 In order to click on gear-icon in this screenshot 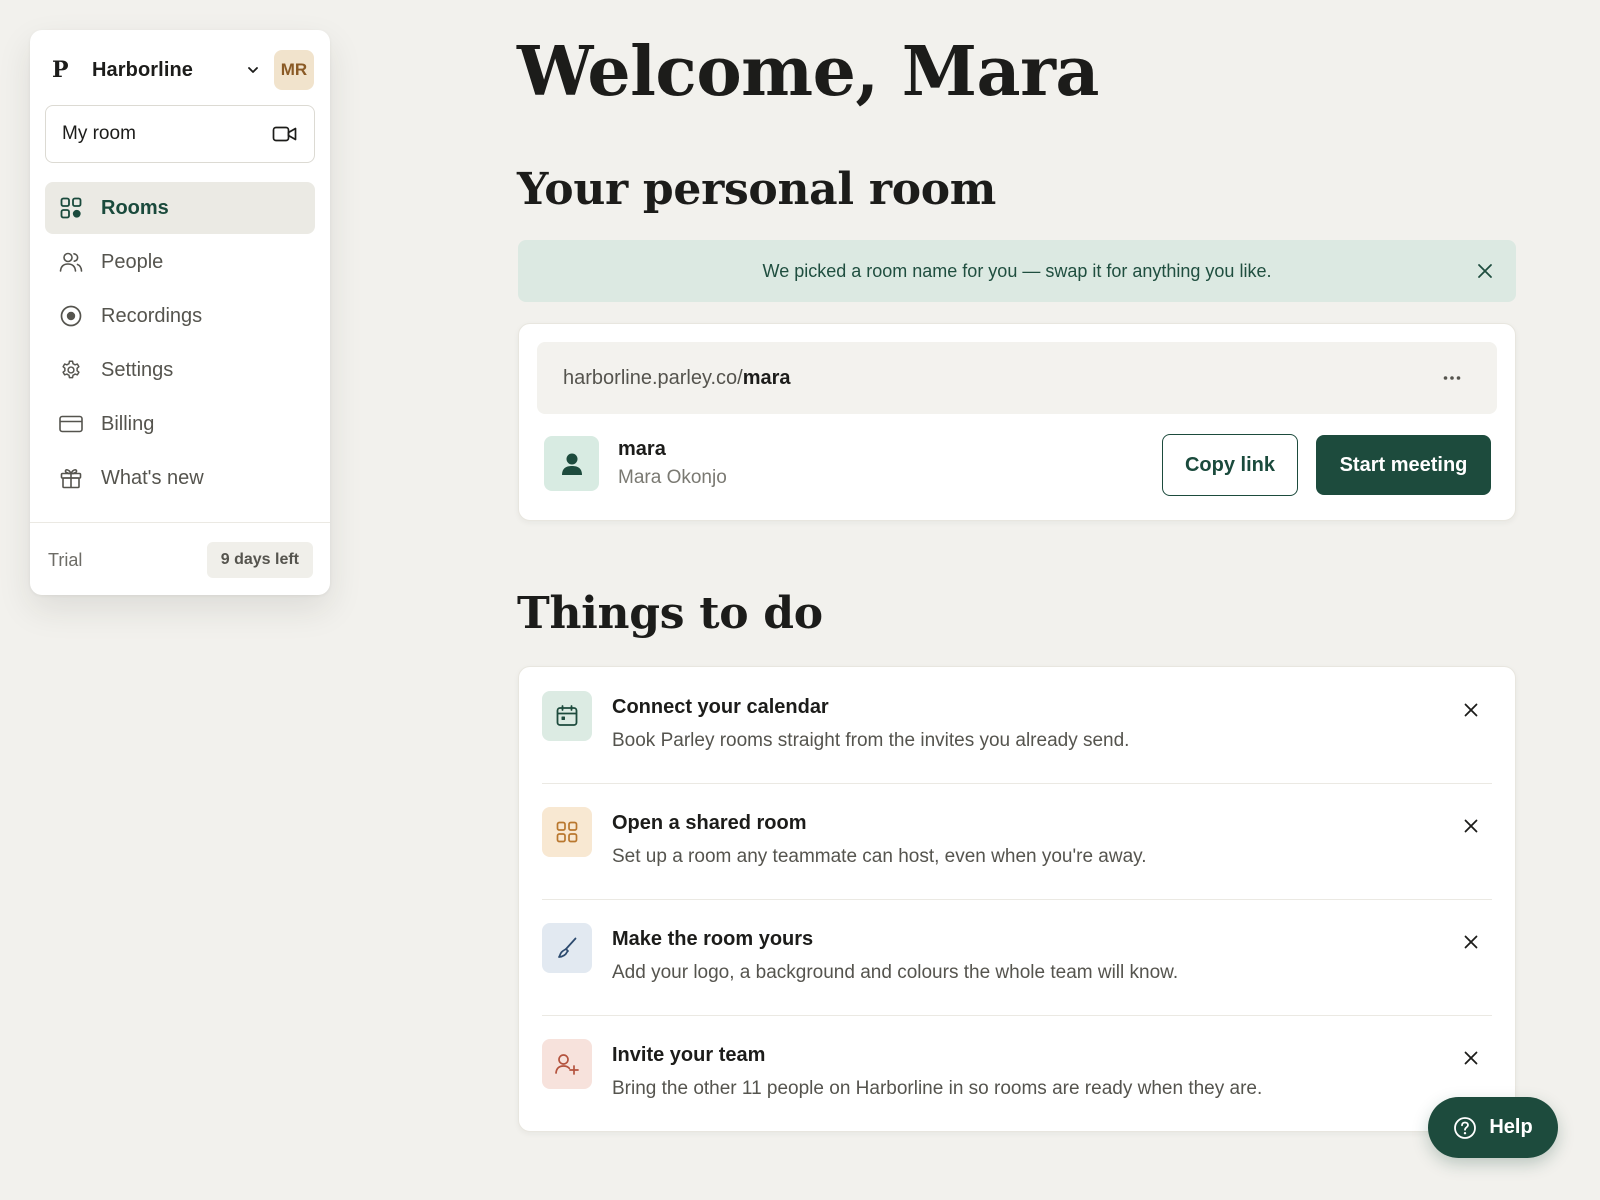, I will do `click(71, 370)`.